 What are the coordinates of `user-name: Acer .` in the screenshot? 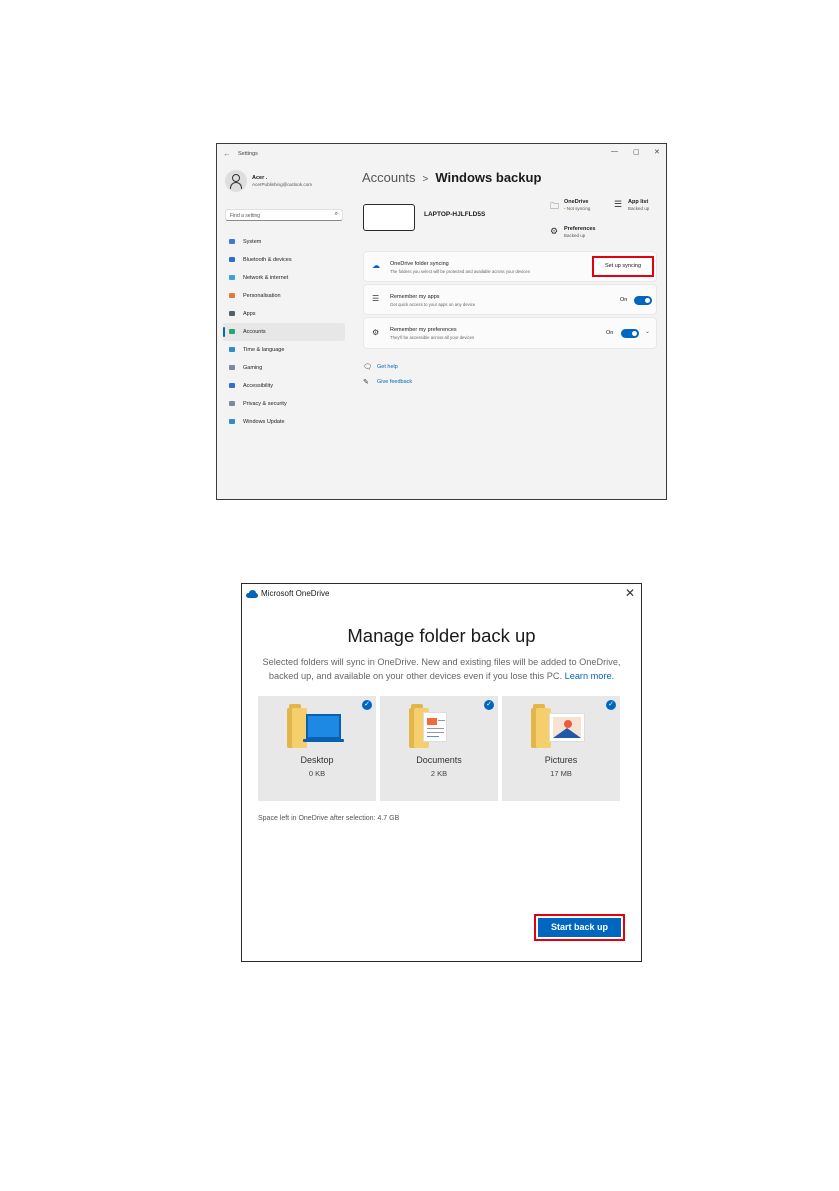 It's located at (260, 178).